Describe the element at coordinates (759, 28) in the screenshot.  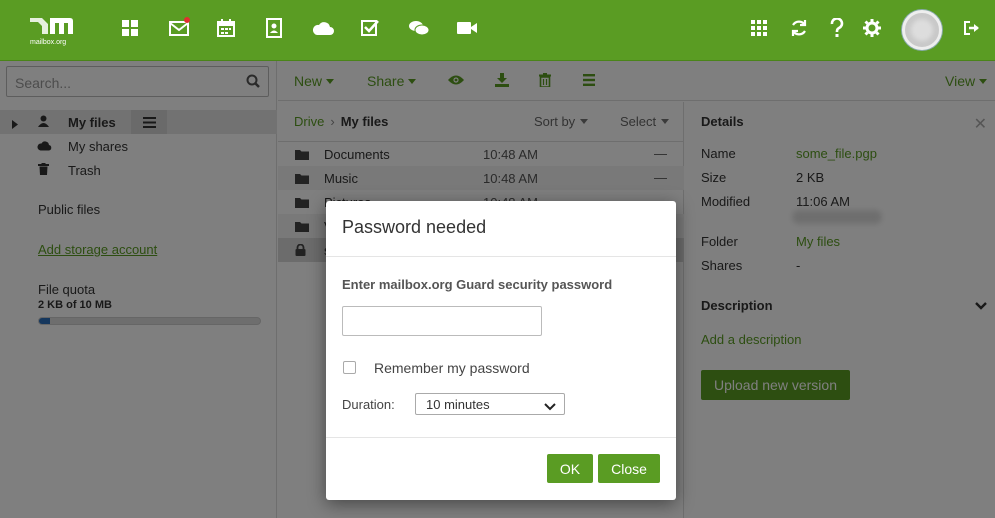
I see `apps-grid-icon` at that location.